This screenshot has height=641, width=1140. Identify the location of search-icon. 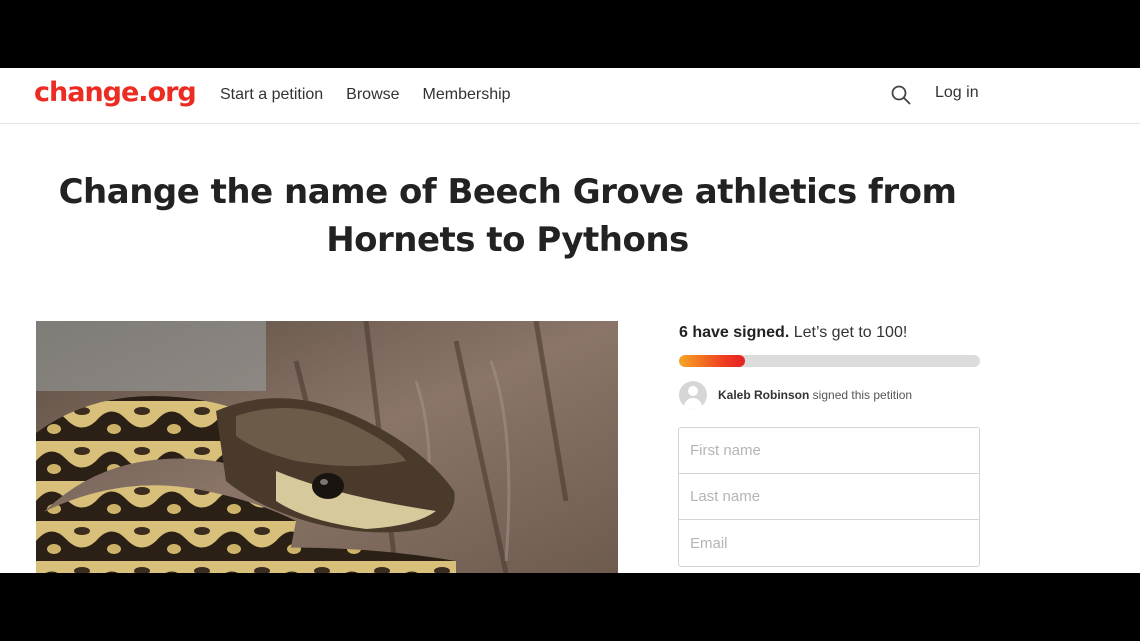
(901, 95).